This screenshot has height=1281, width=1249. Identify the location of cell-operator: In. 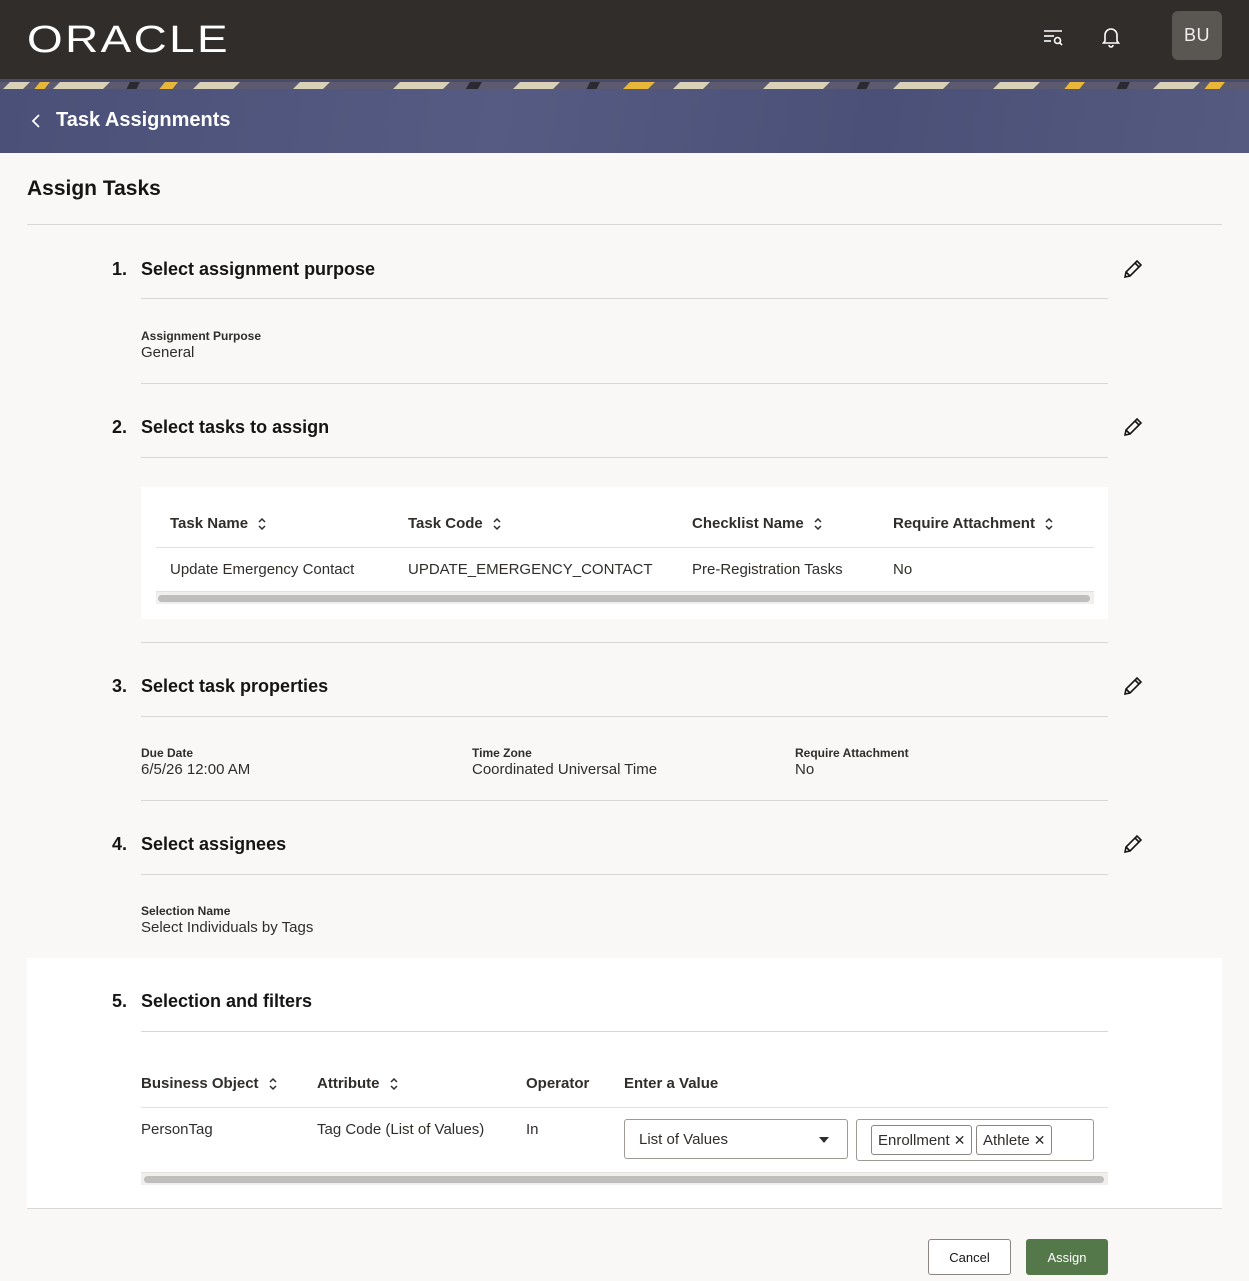
(532, 1129).